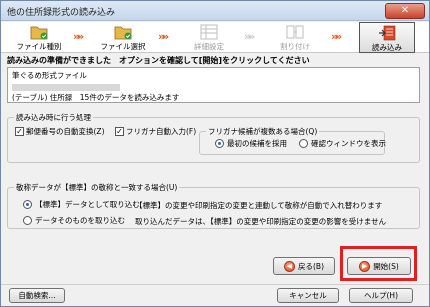 This screenshot has height=307, width=430. What do you see at coordinates (209, 46) in the screenshot?
I see `step-label: 詳細設定` at bounding box center [209, 46].